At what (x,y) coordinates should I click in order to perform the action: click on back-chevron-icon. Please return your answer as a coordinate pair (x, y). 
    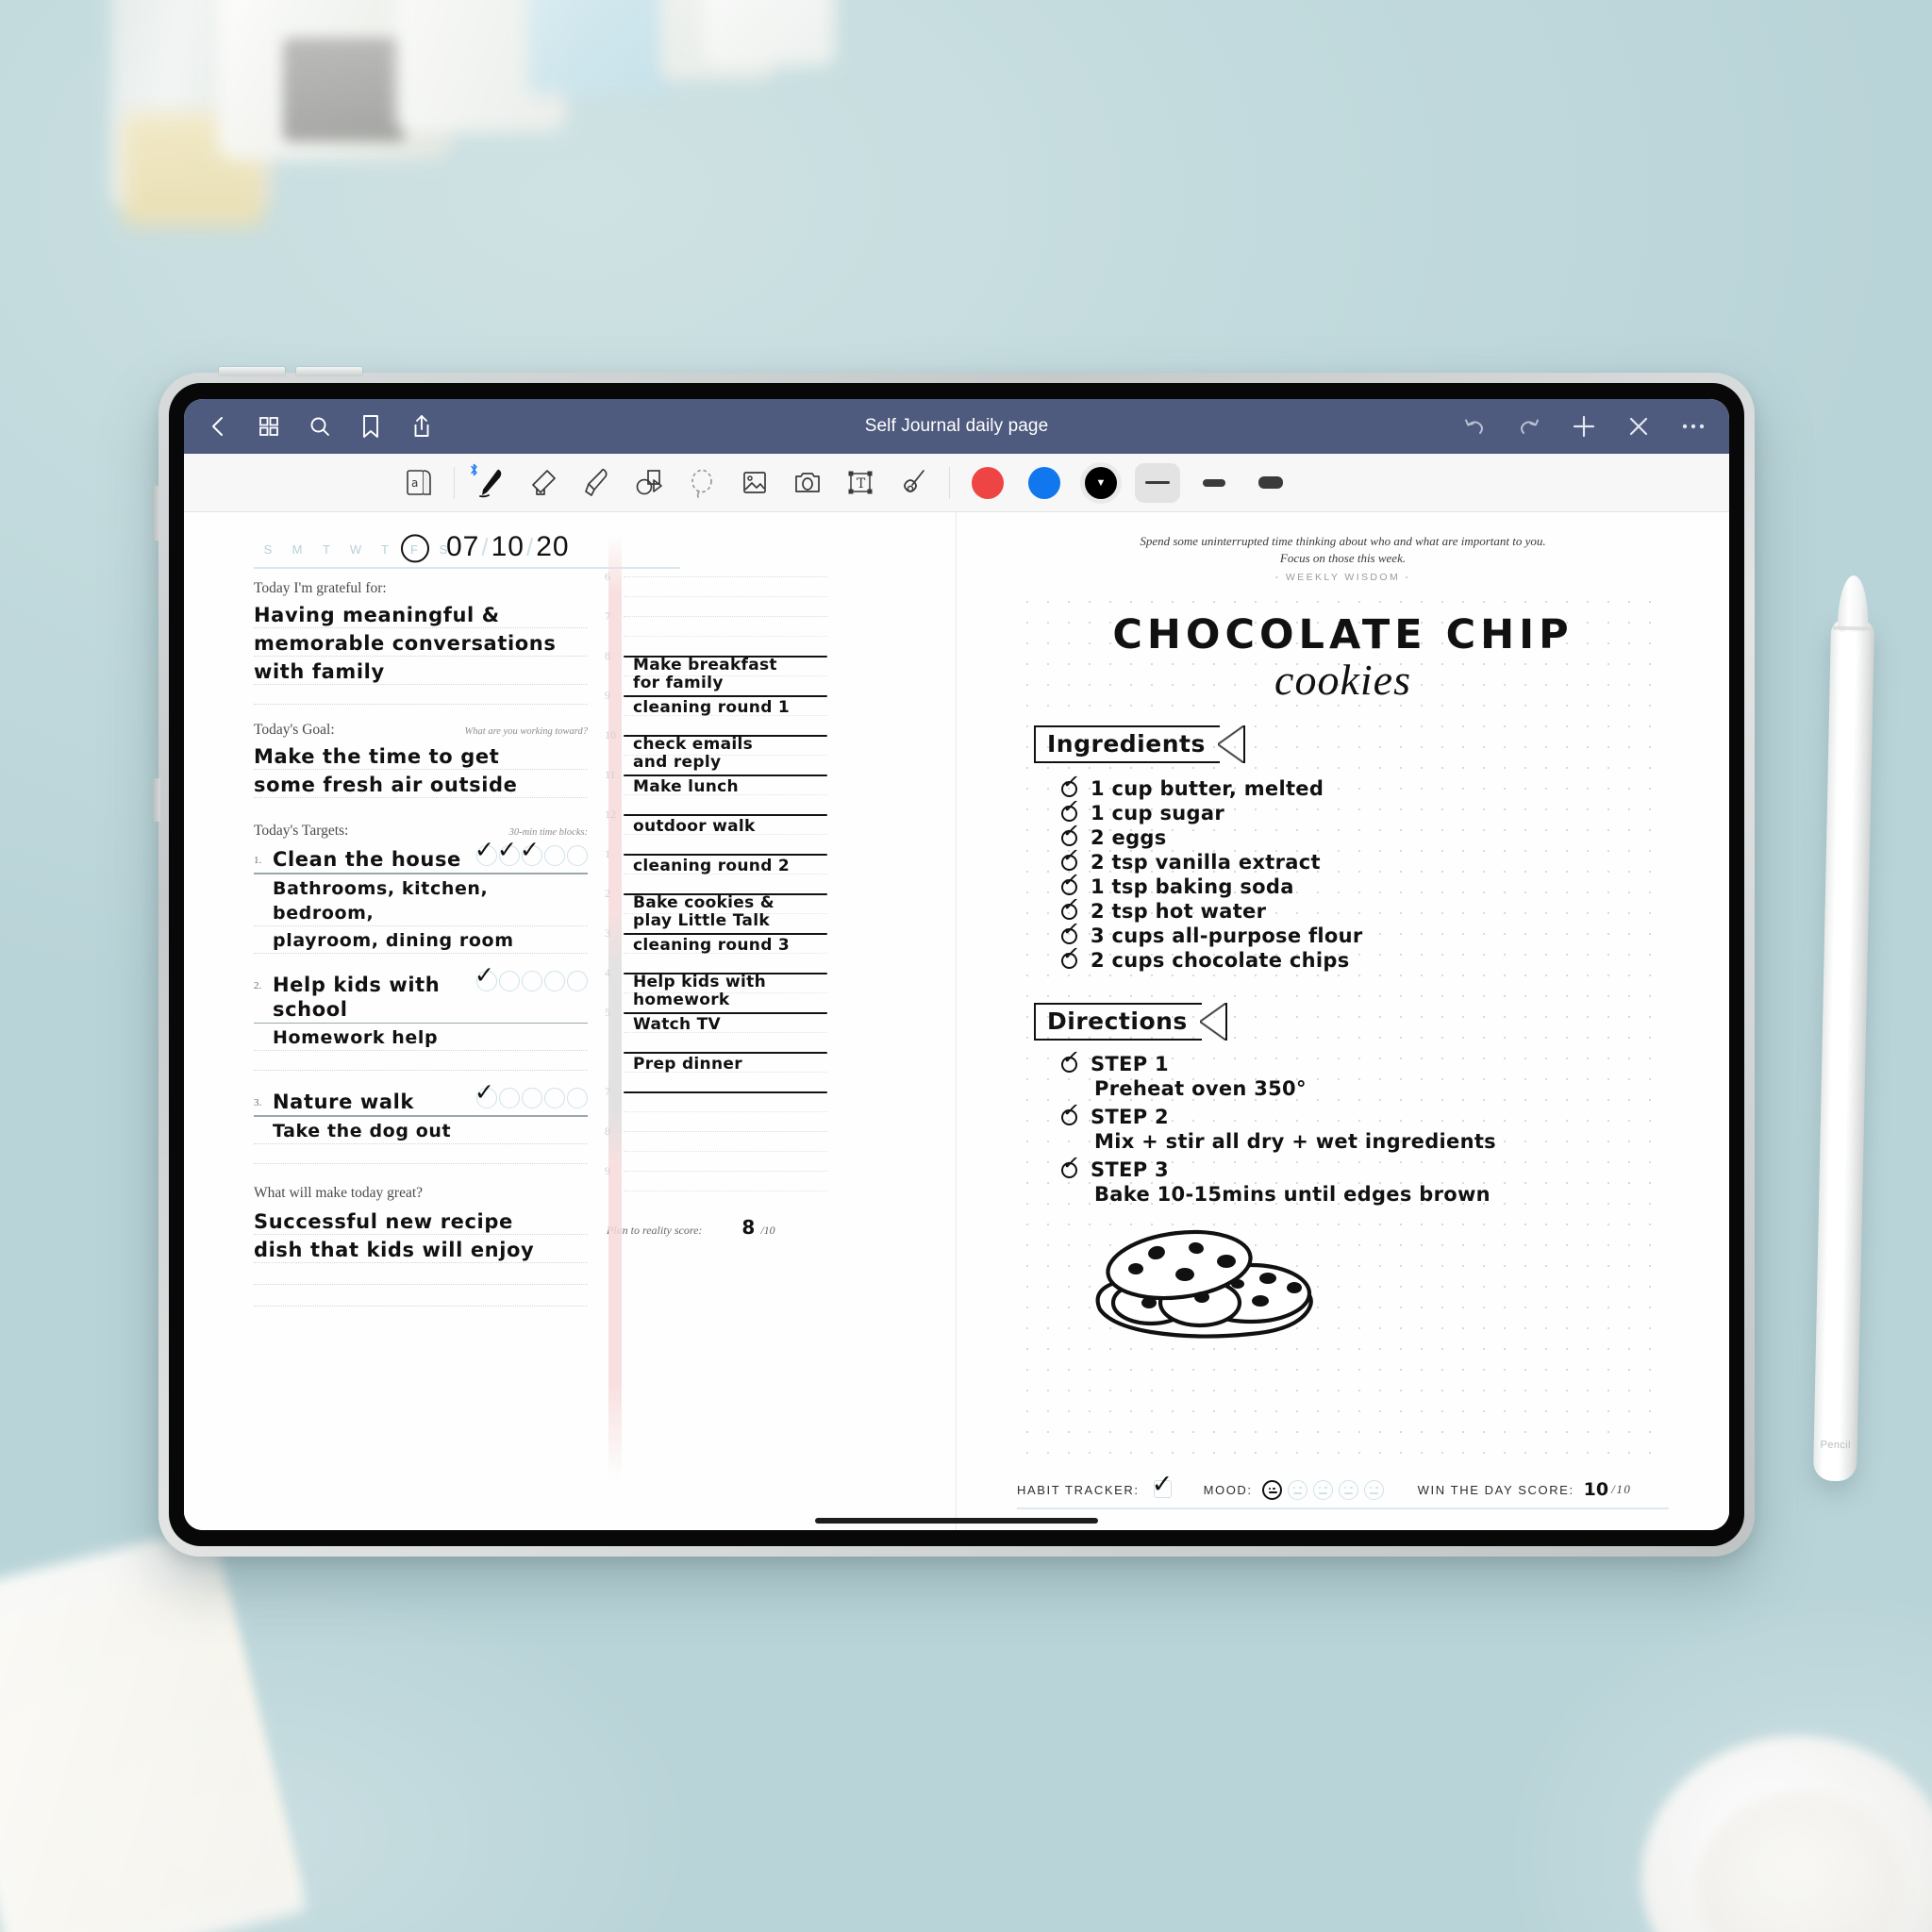
    Looking at the image, I should click on (218, 426).